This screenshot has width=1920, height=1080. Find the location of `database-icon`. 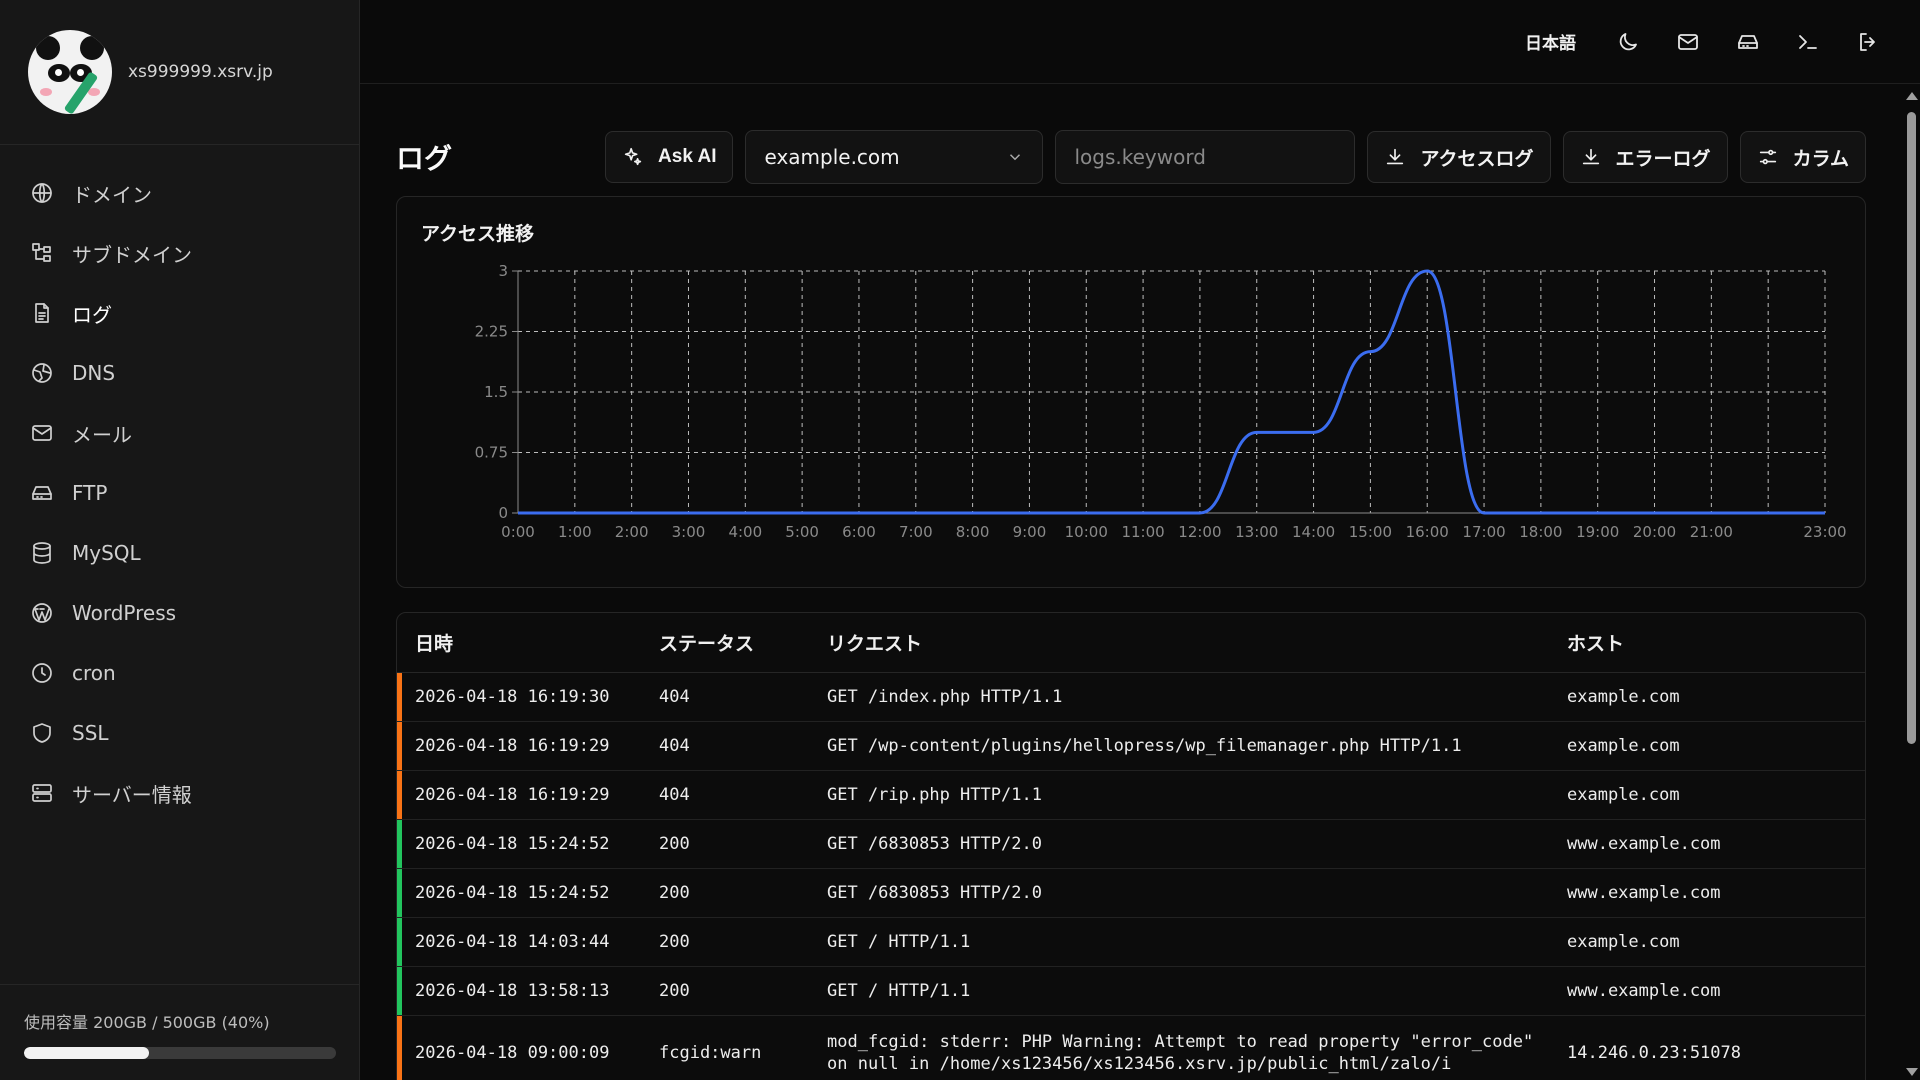

database-icon is located at coordinates (42, 553).